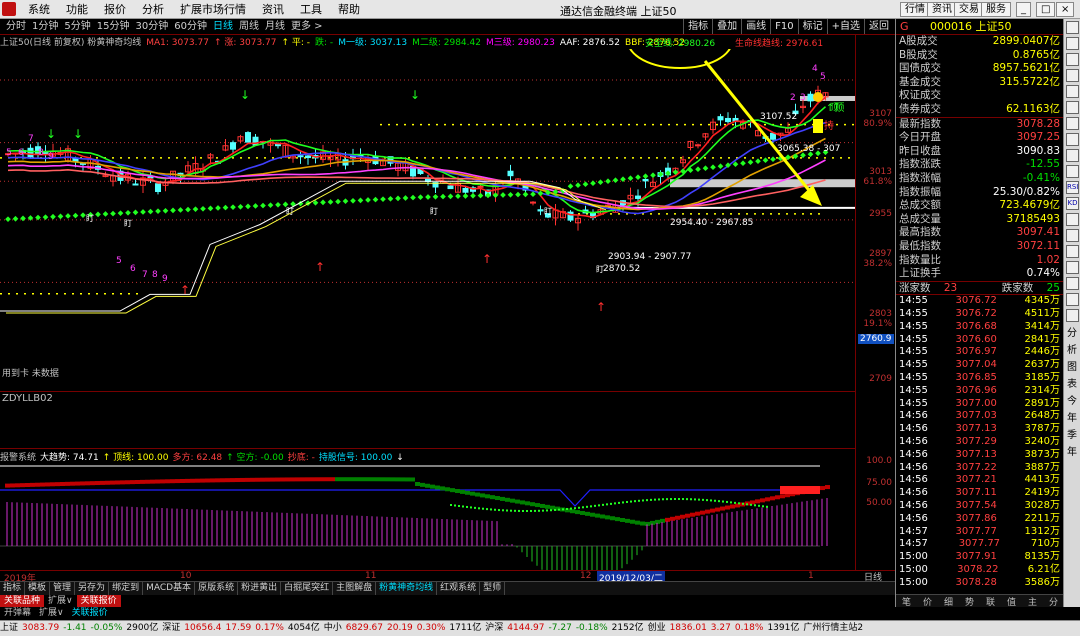 The height and width of the screenshot is (636, 1080). Describe the element at coordinates (233, 207) in the screenshot. I see `trail-diamond` at that location.